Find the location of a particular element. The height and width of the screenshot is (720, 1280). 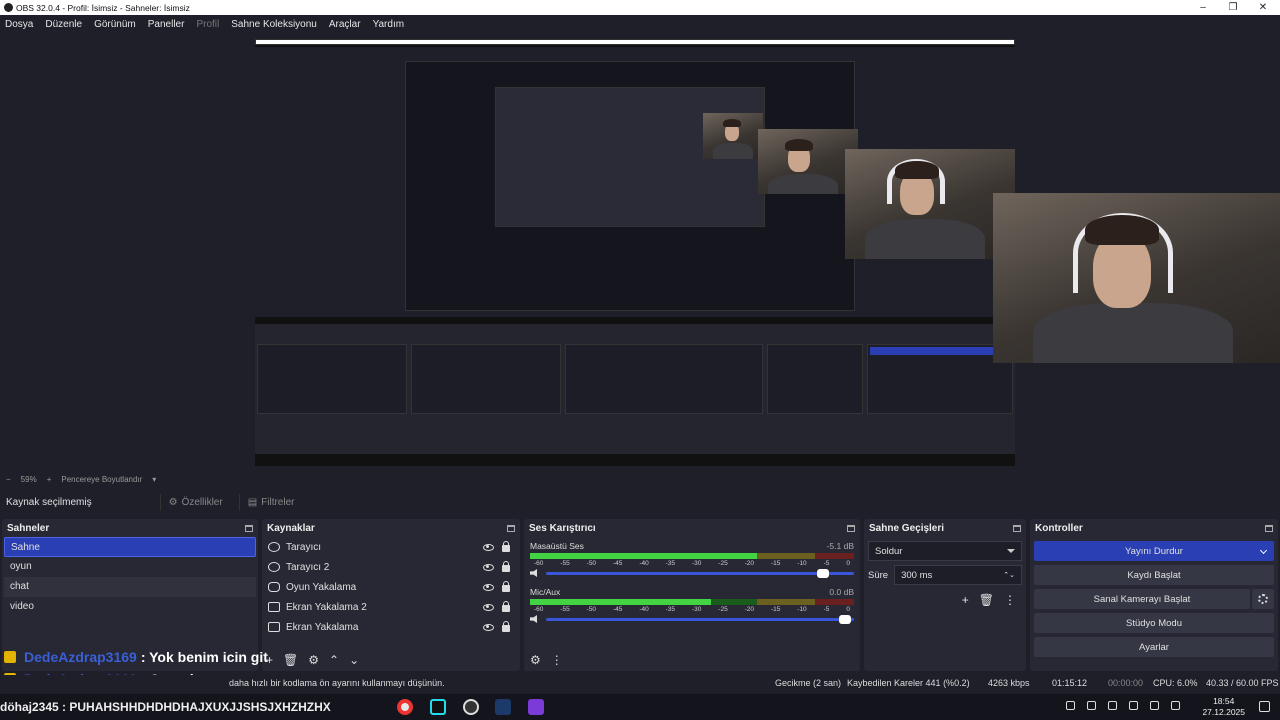

advanced-audio-icon: ⚙ is located at coordinates (535, 660).